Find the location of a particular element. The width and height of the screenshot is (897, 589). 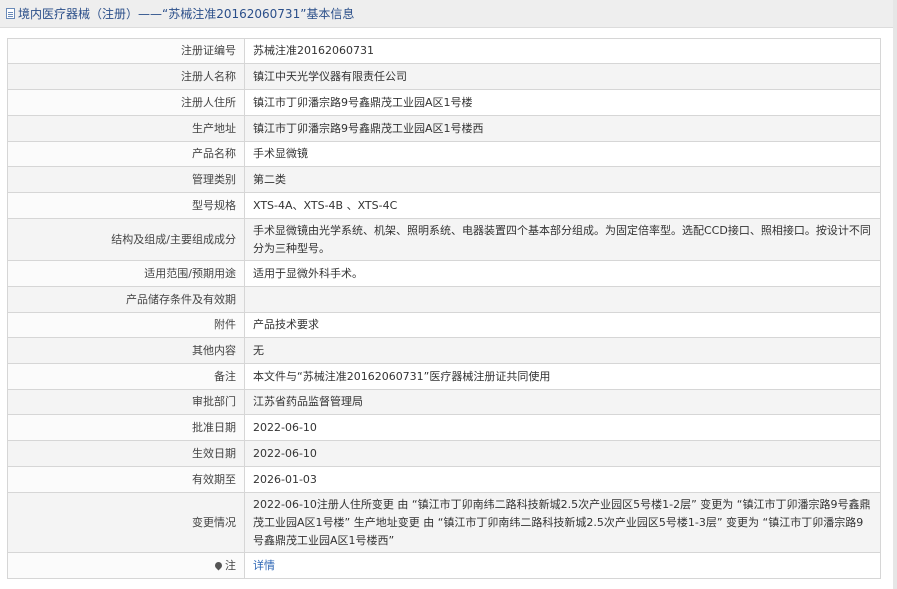

page-header: 境内医疗器械（注册）——“苏械注准20162060731”基本信息 is located at coordinates (446, 14).